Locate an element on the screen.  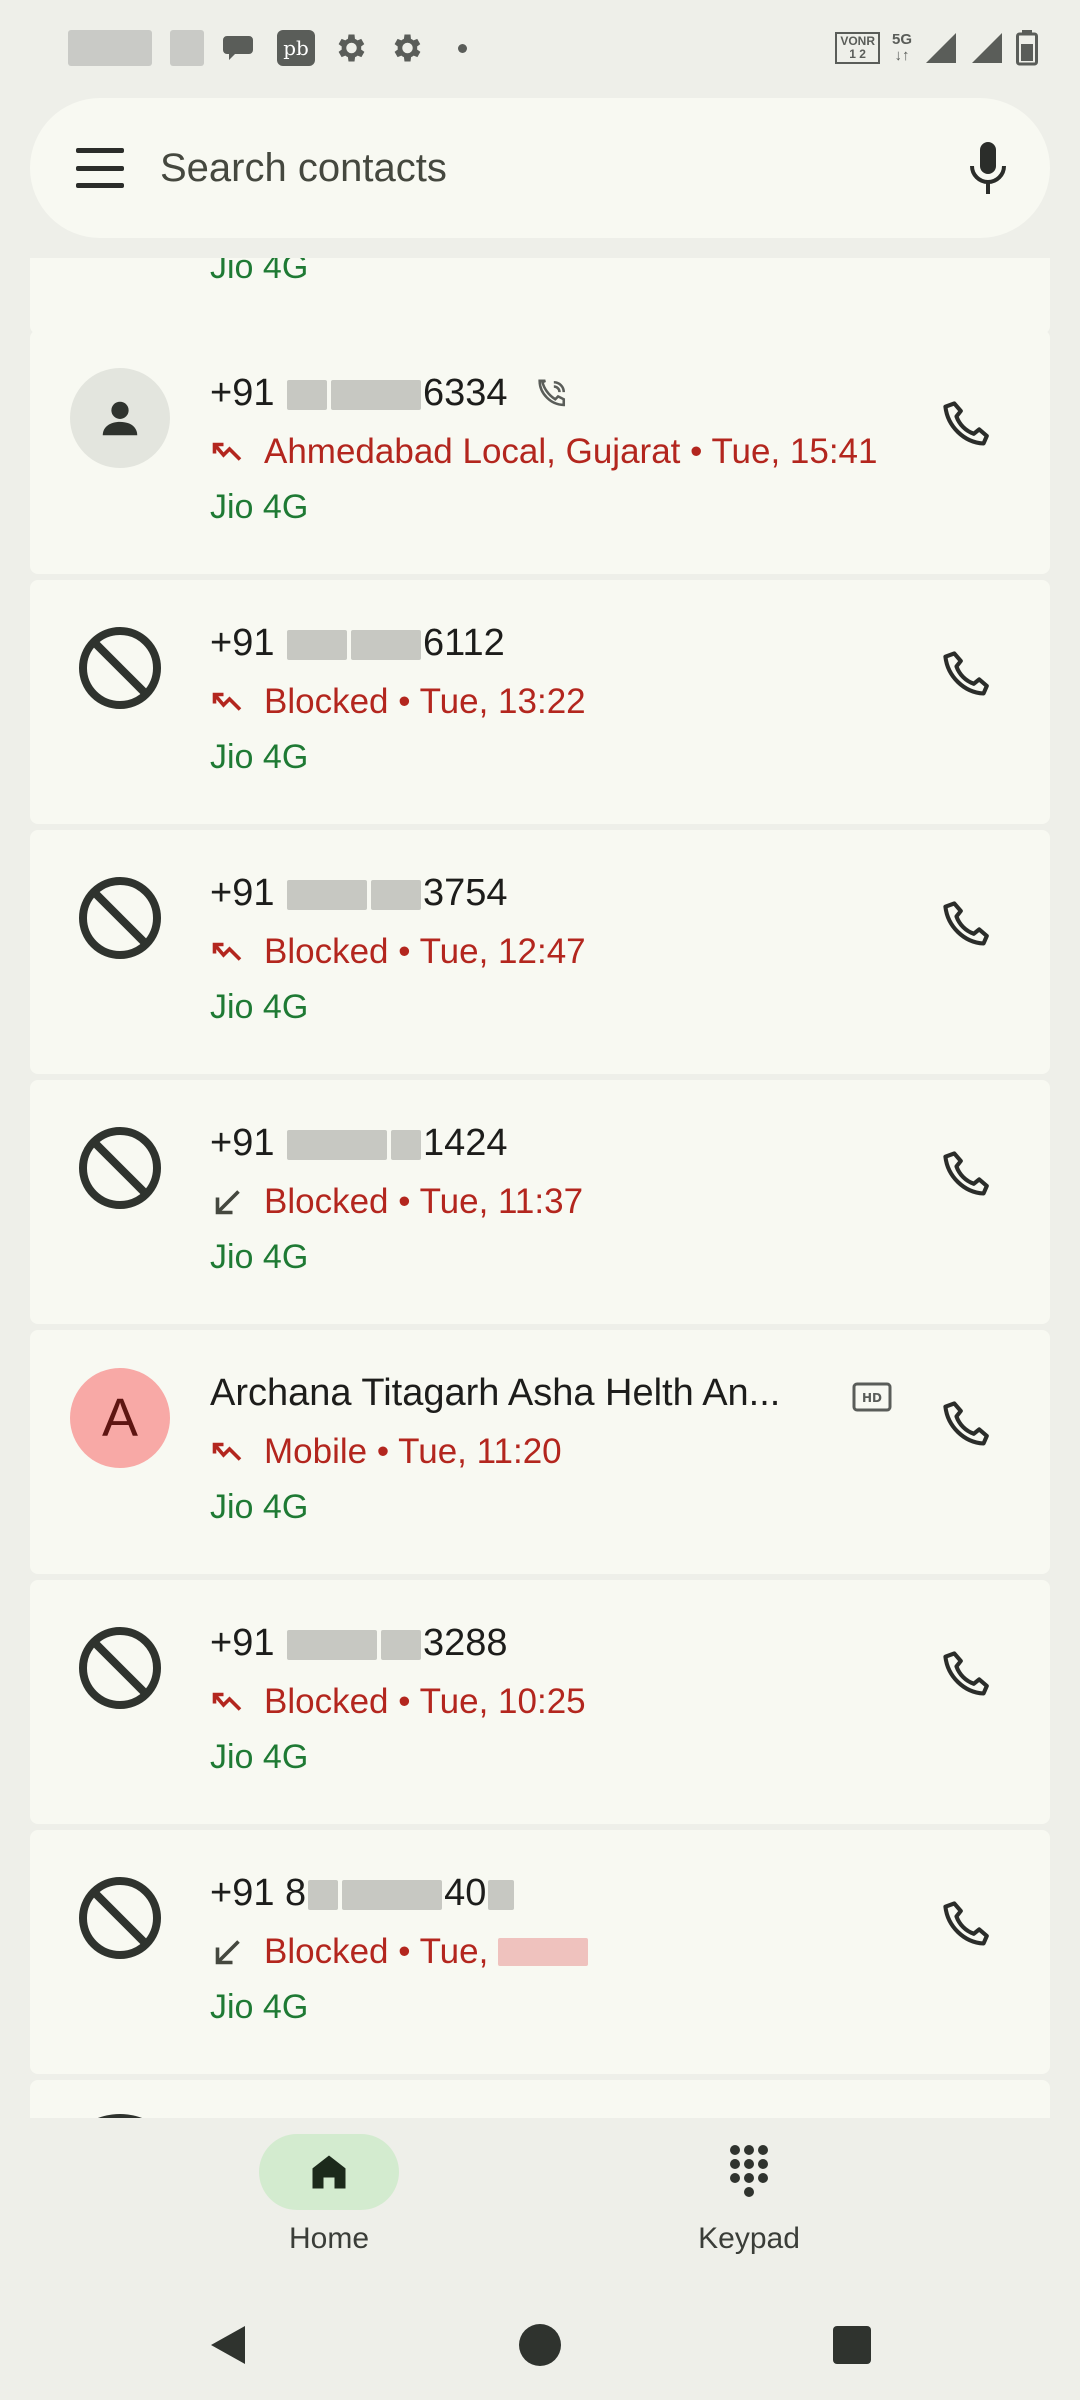
number-prefix: +91 8 is located at coordinates (258, 1893).